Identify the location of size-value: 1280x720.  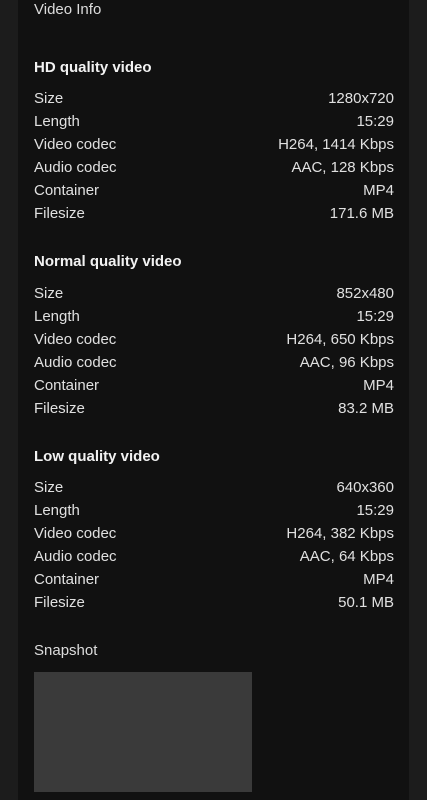
(361, 98).